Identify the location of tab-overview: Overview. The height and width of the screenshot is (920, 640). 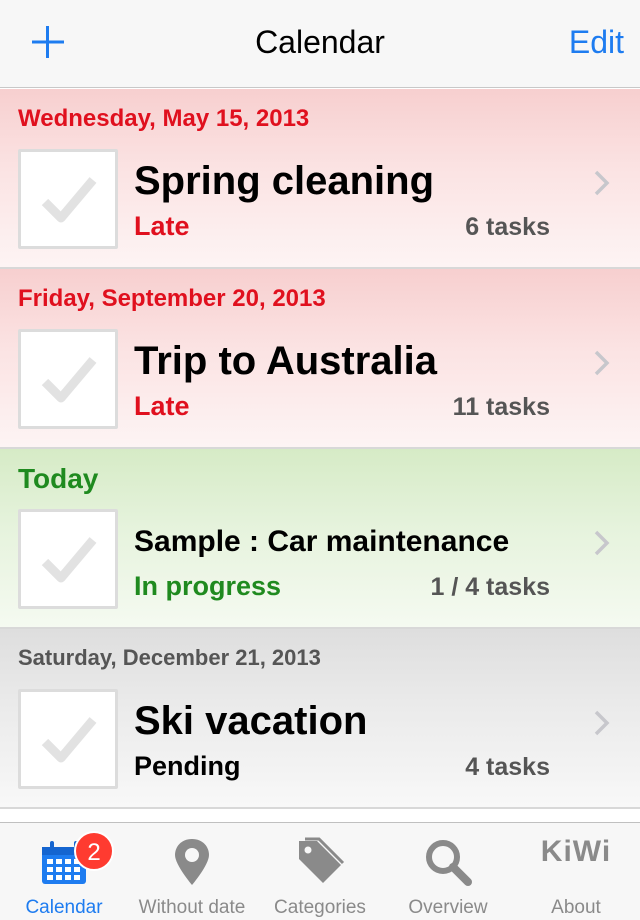
(448, 871).